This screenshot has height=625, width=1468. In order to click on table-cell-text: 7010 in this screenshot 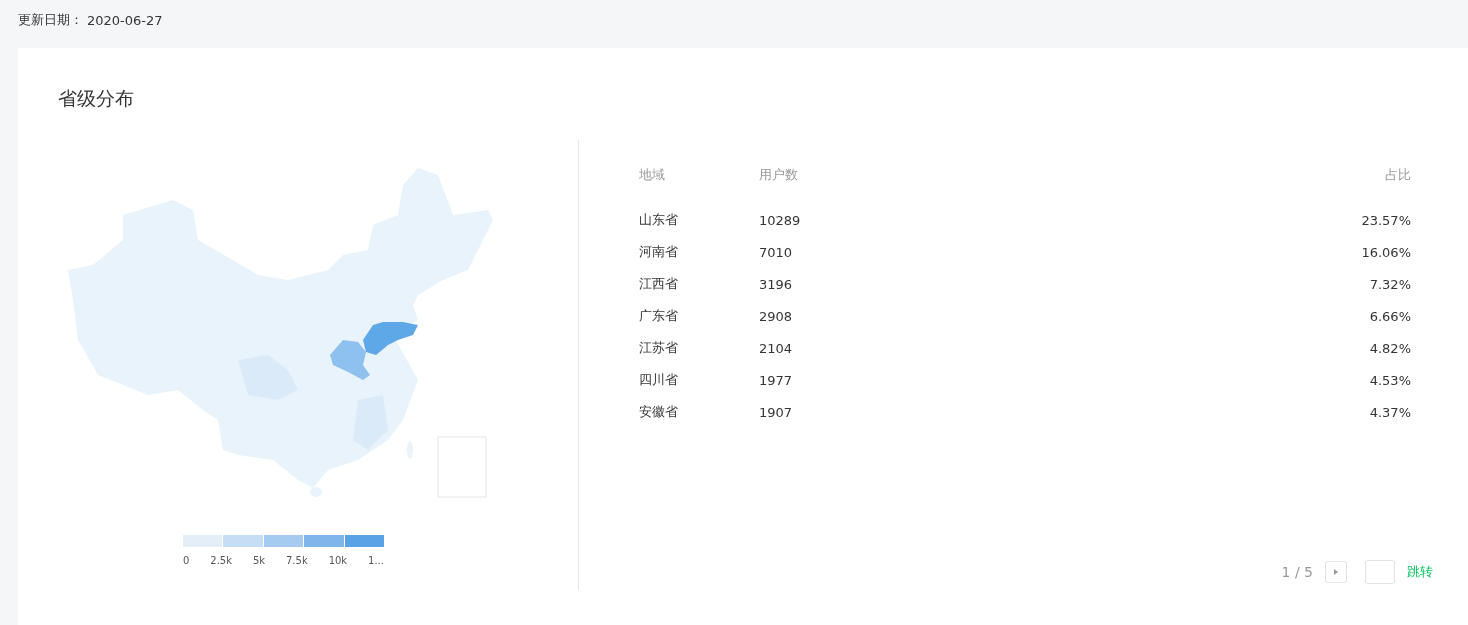, I will do `click(776, 252)`.